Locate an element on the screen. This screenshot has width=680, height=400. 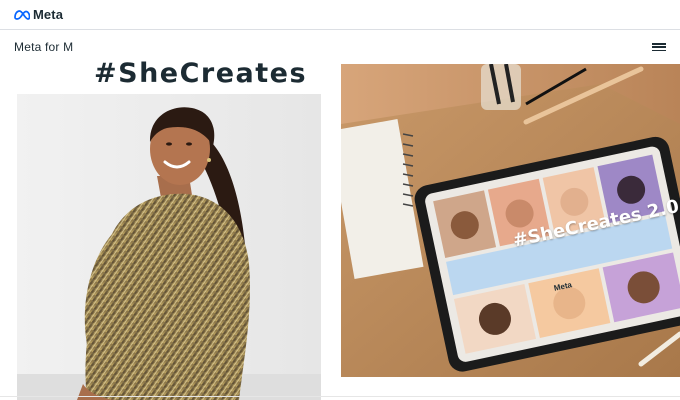
hamburger-menu-icon is located at coordinates (659, 47).